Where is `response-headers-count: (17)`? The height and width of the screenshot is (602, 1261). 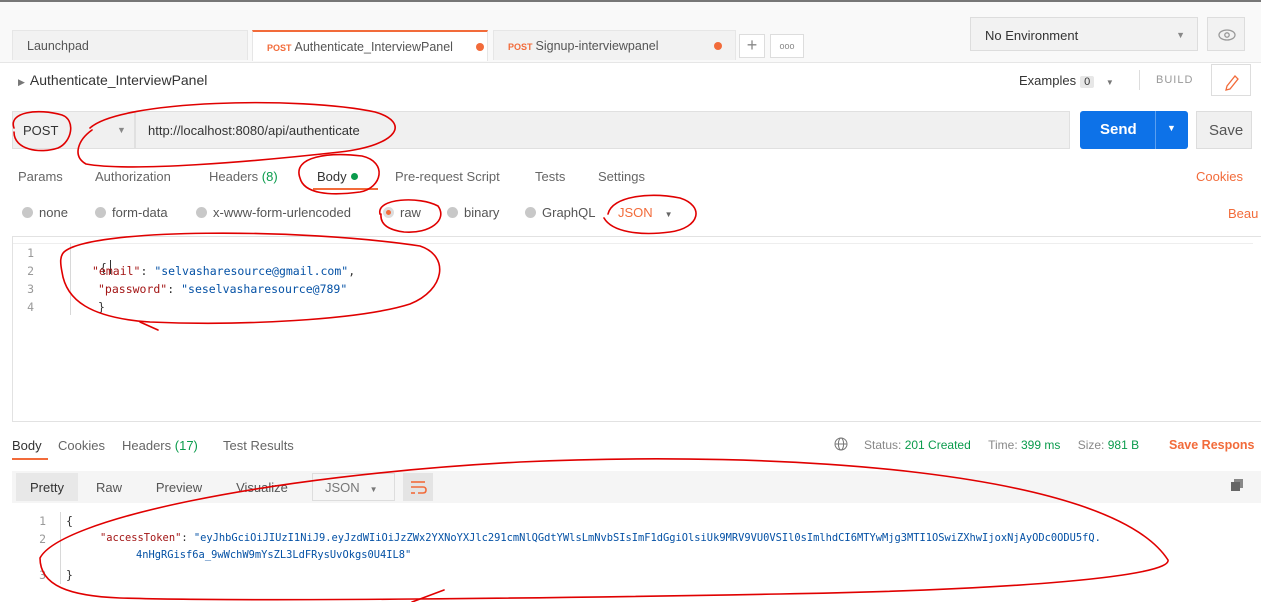
response-headers-count: (17) is located at coordinates (186, 445).